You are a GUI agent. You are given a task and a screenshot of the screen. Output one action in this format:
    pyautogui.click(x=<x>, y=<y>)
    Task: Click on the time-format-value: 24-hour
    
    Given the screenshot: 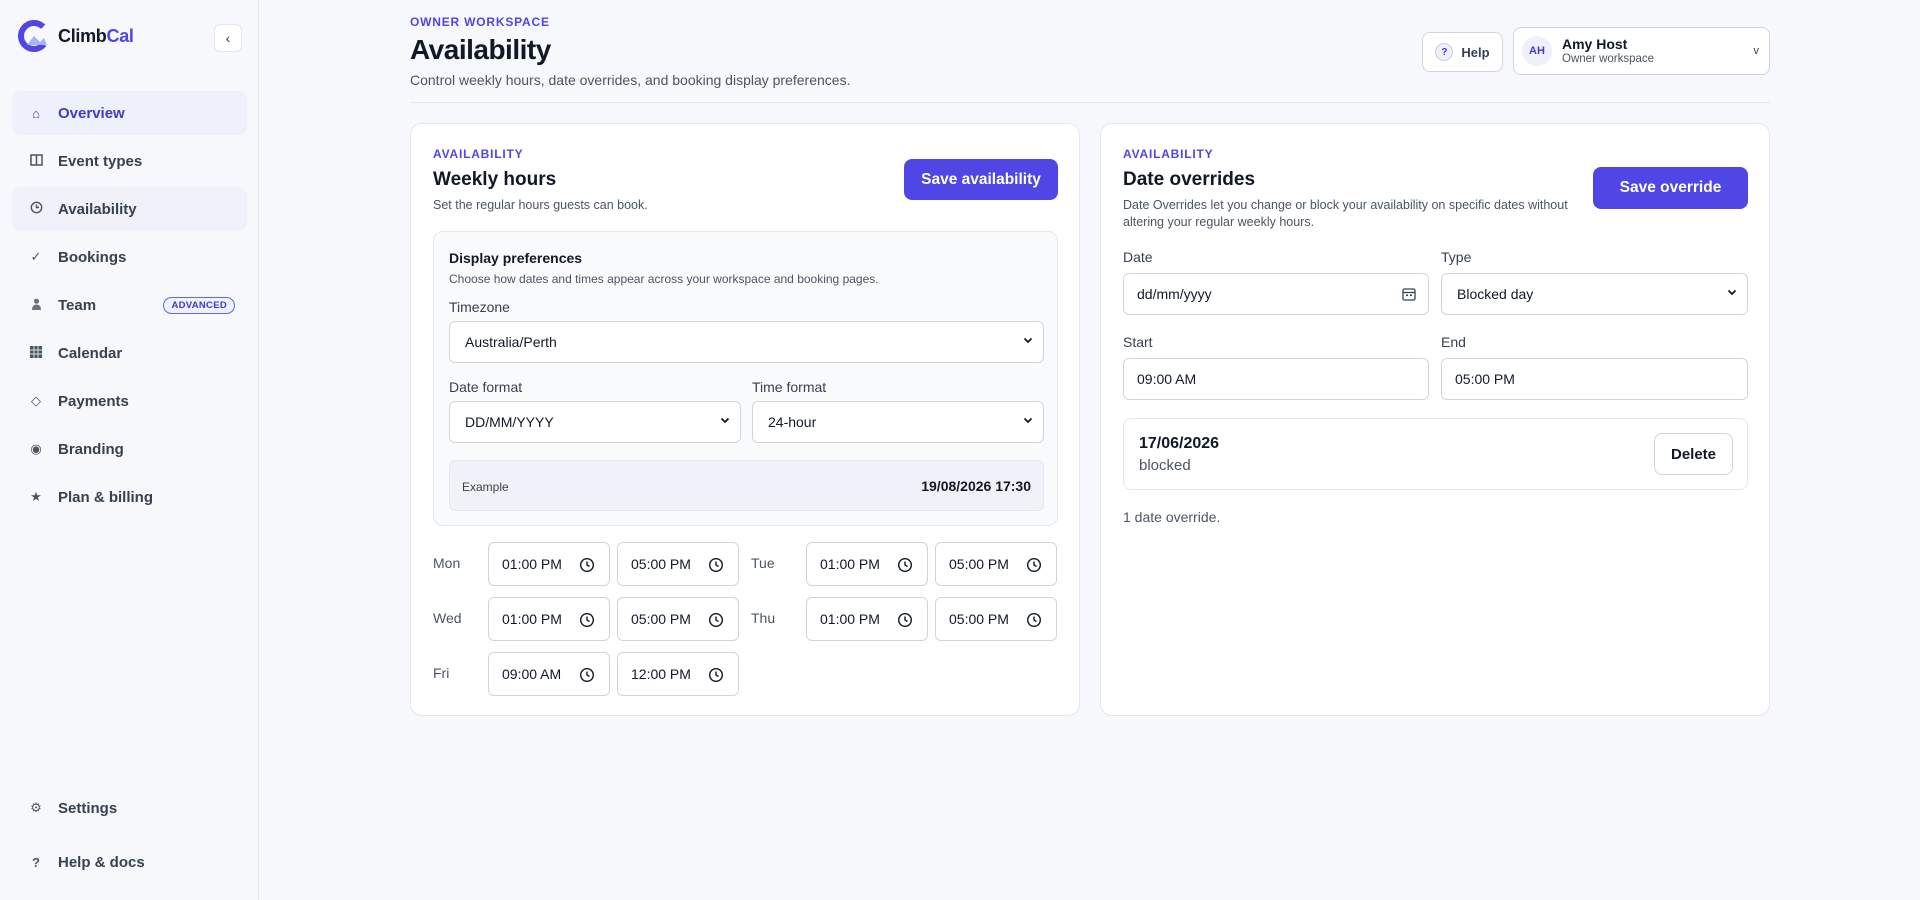 What is the action you would take?
    pyautogui.click(x=792, y=422)
    